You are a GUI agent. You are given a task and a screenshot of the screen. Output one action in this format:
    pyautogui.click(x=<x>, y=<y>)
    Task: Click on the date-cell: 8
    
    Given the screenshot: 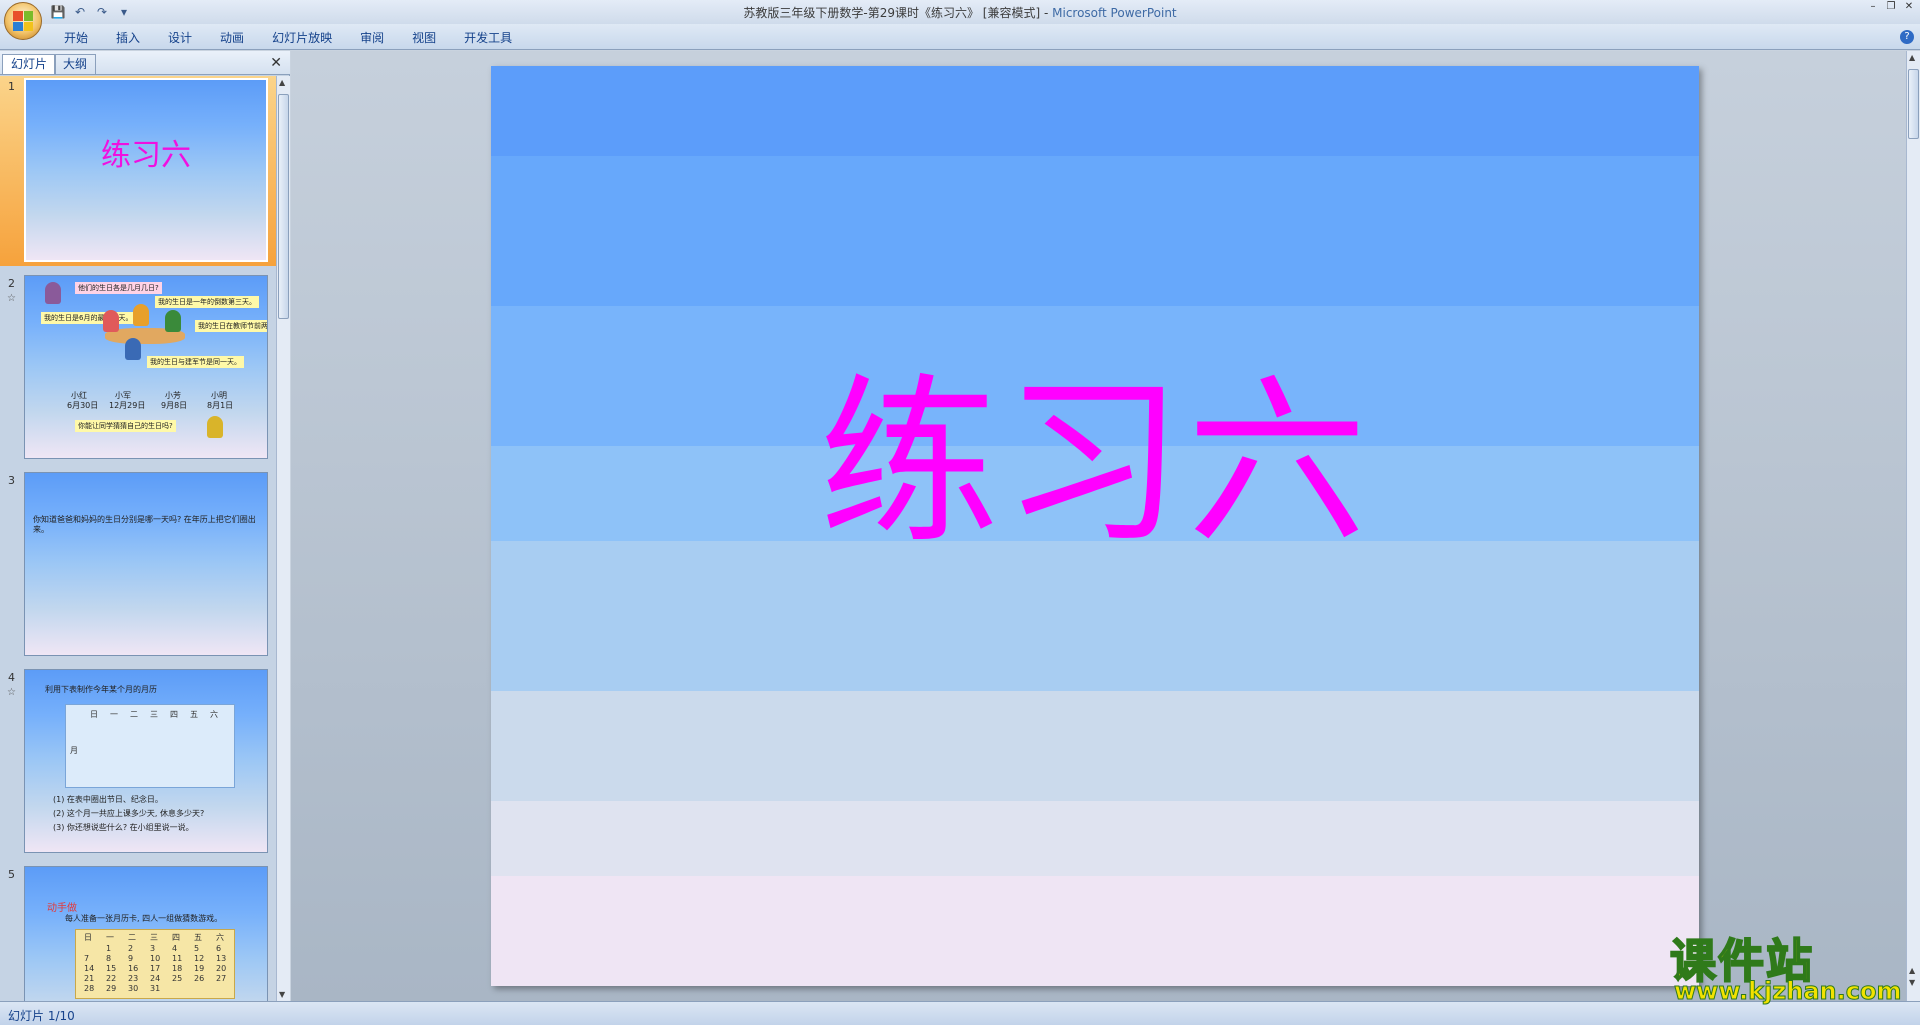 What is the action you would take?
    pyautogui.click(x=109, y=958)
    